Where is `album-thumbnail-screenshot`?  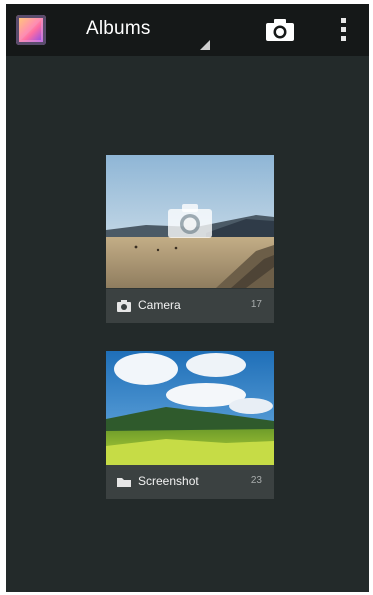 album-thumbnail-screenshot is located at coordinates (190, 408).